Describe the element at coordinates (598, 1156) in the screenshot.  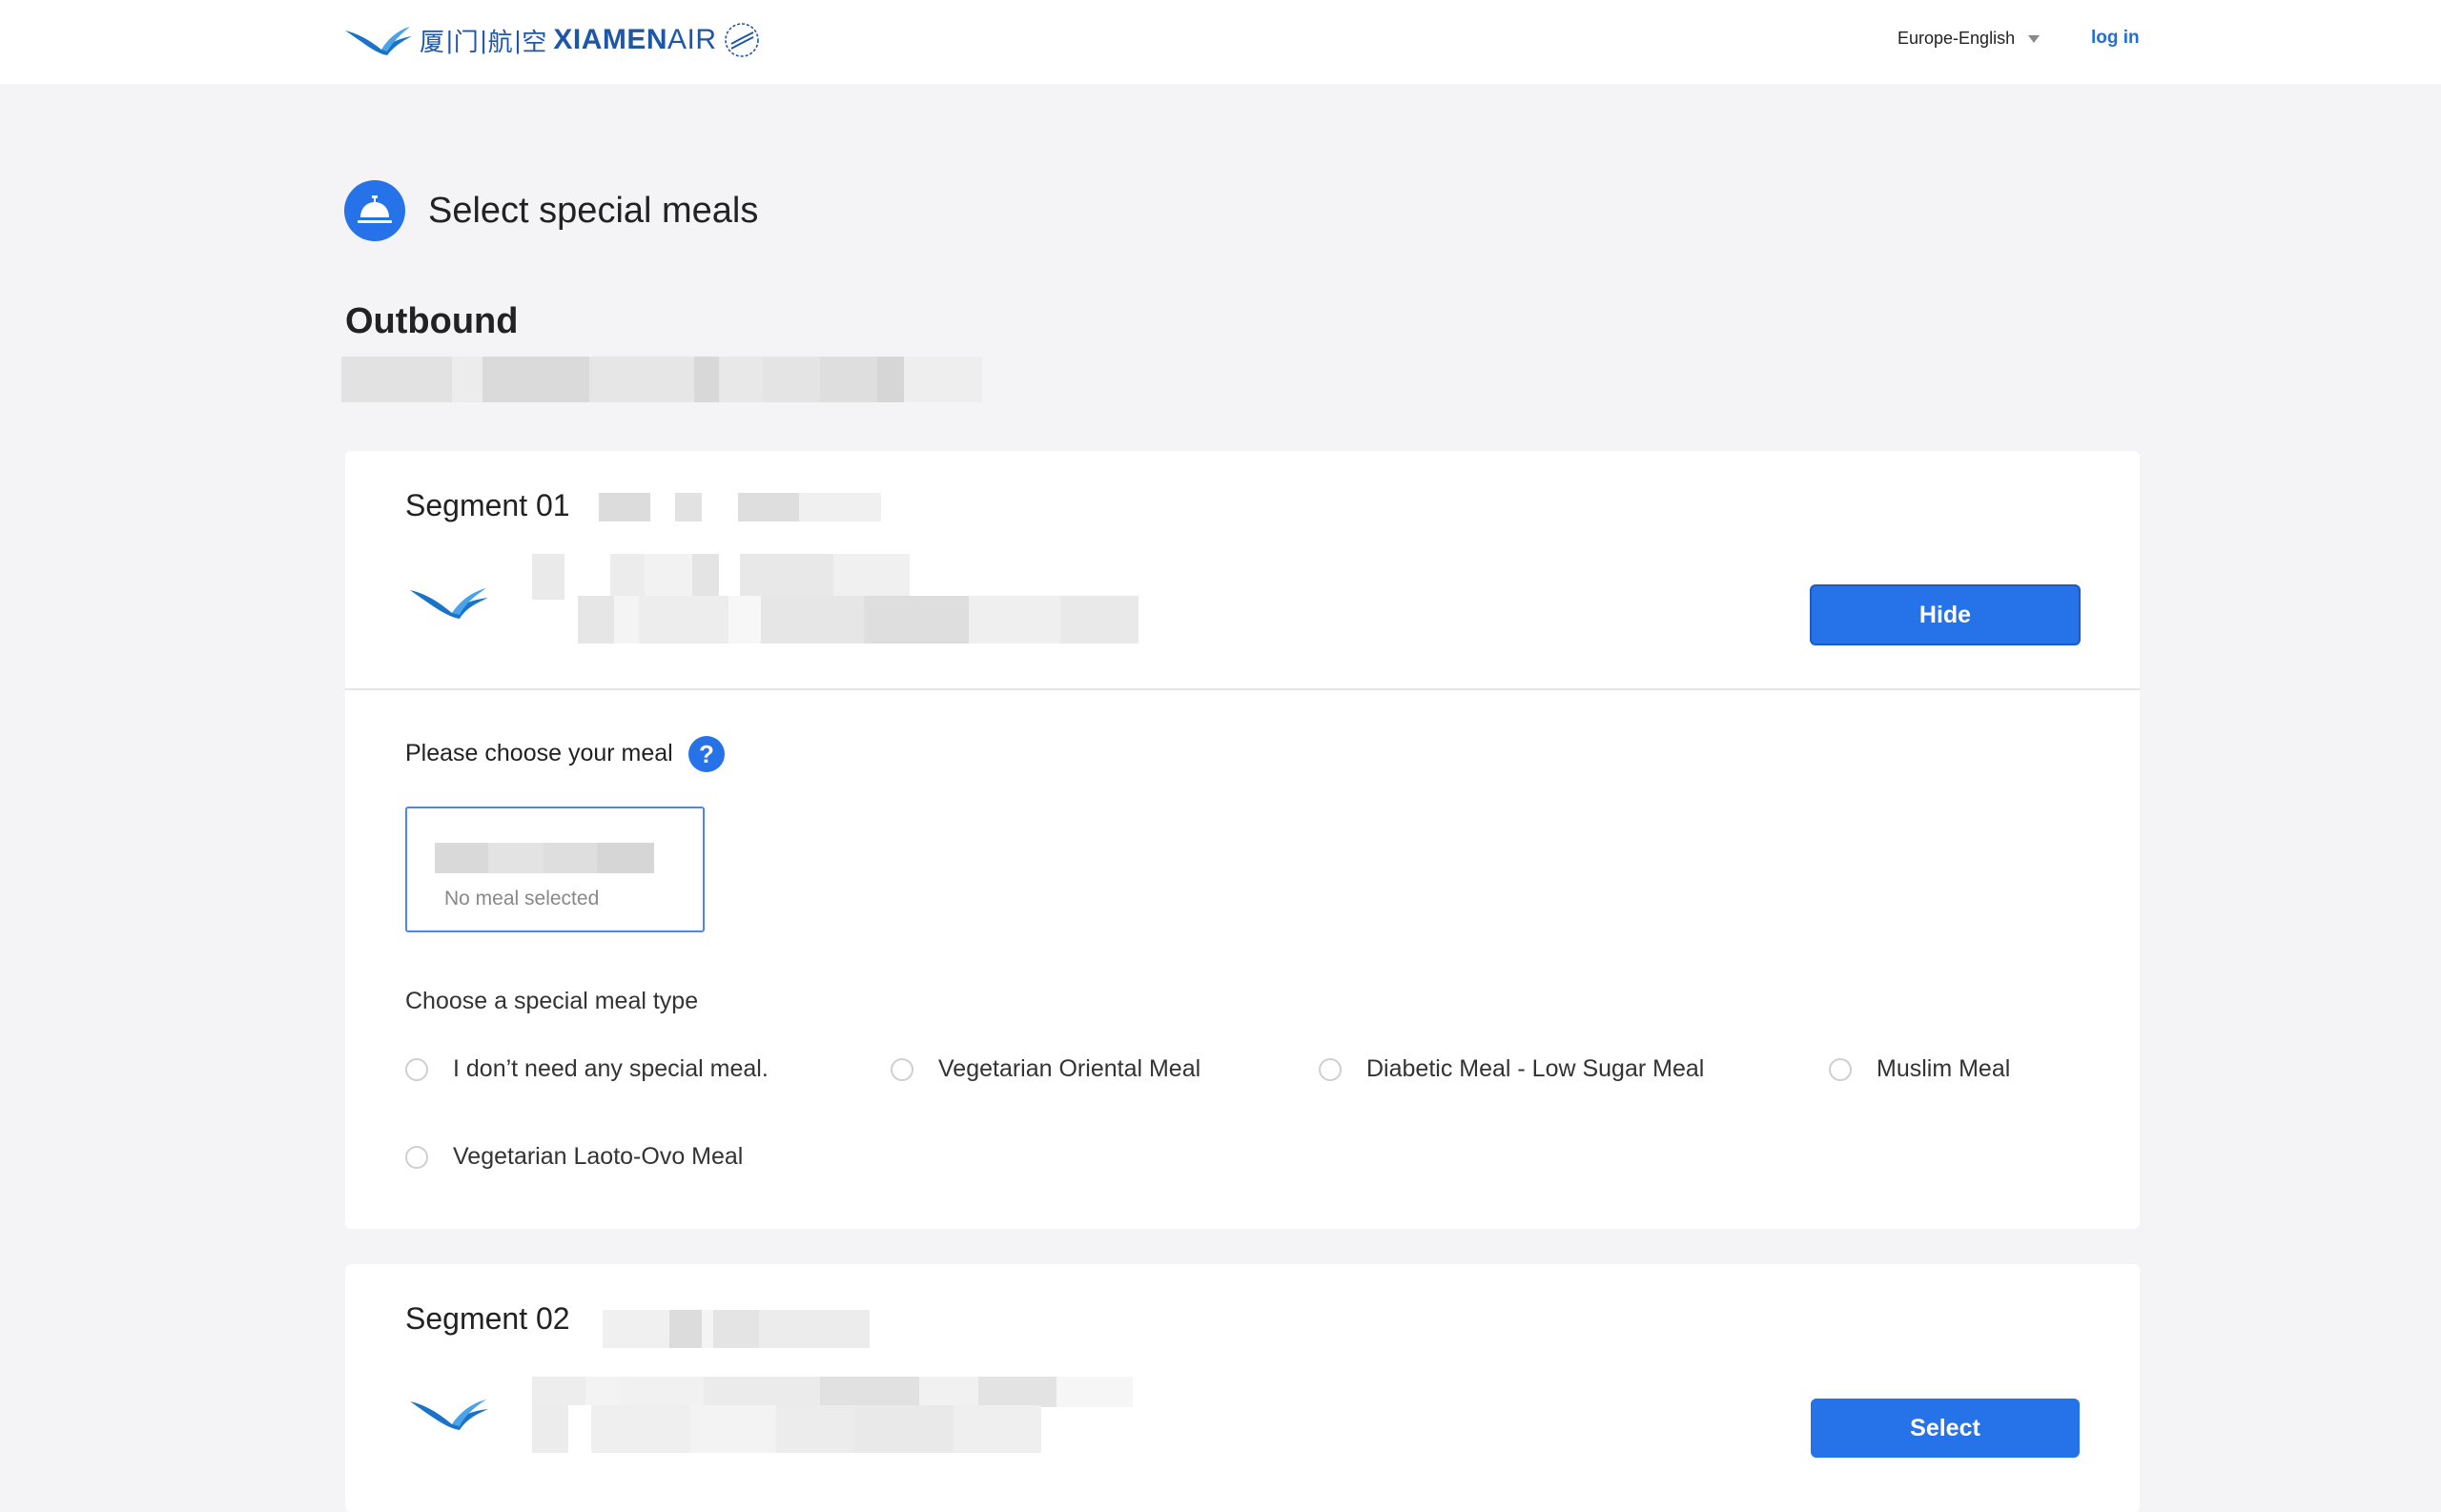
I see `meal-option-label: Vegetarian Laoto-Ovo Meal` at that location.